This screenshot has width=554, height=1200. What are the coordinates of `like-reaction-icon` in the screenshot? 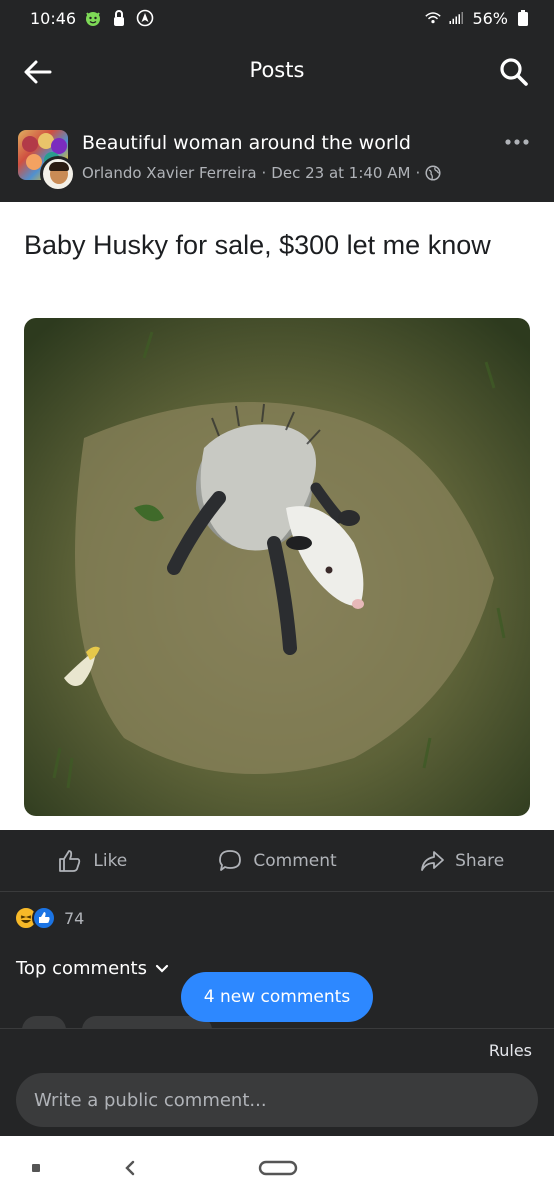 It's located at (44, 918).